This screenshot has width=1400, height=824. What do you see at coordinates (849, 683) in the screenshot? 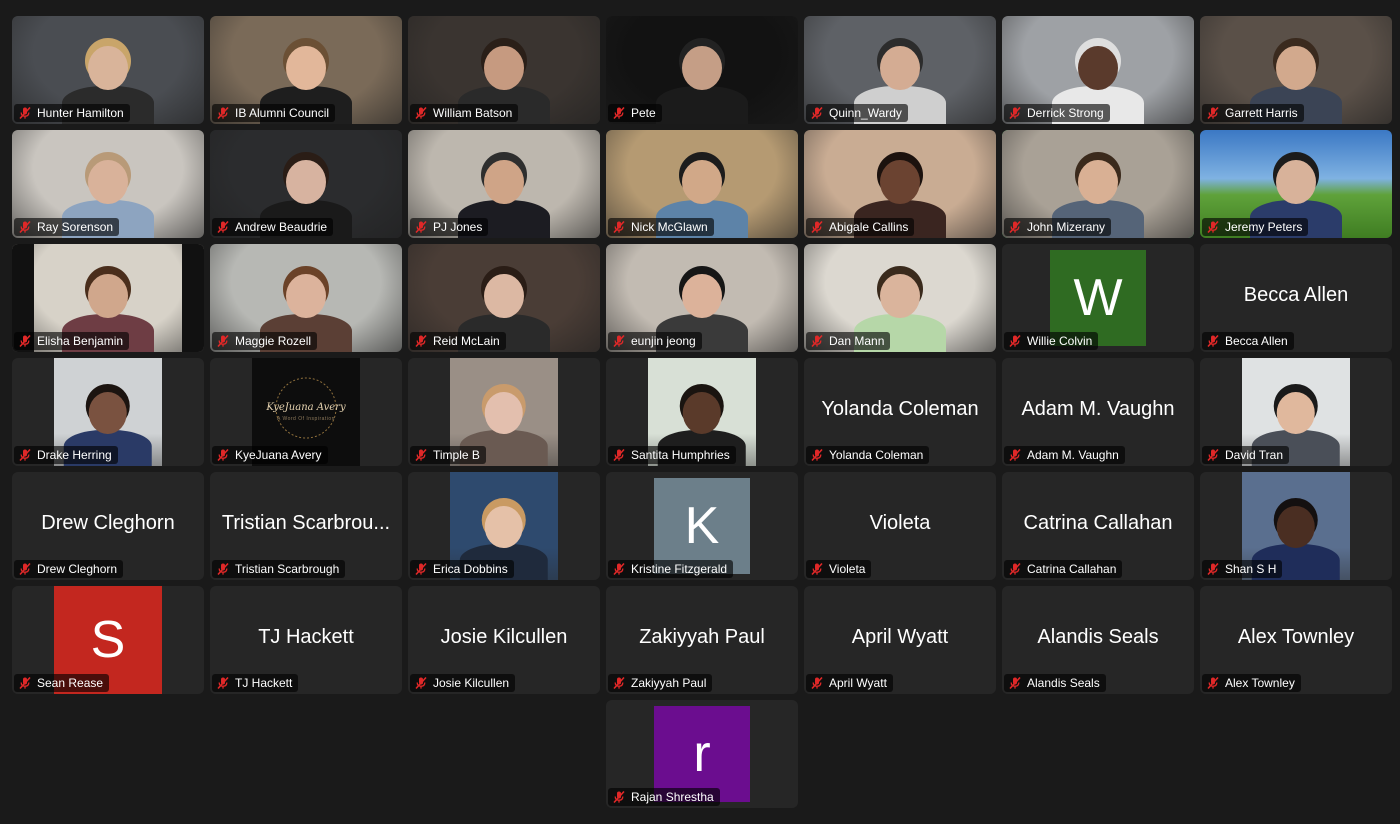
I see `name-label: April Wyatt` at bounding box center [849, 683].